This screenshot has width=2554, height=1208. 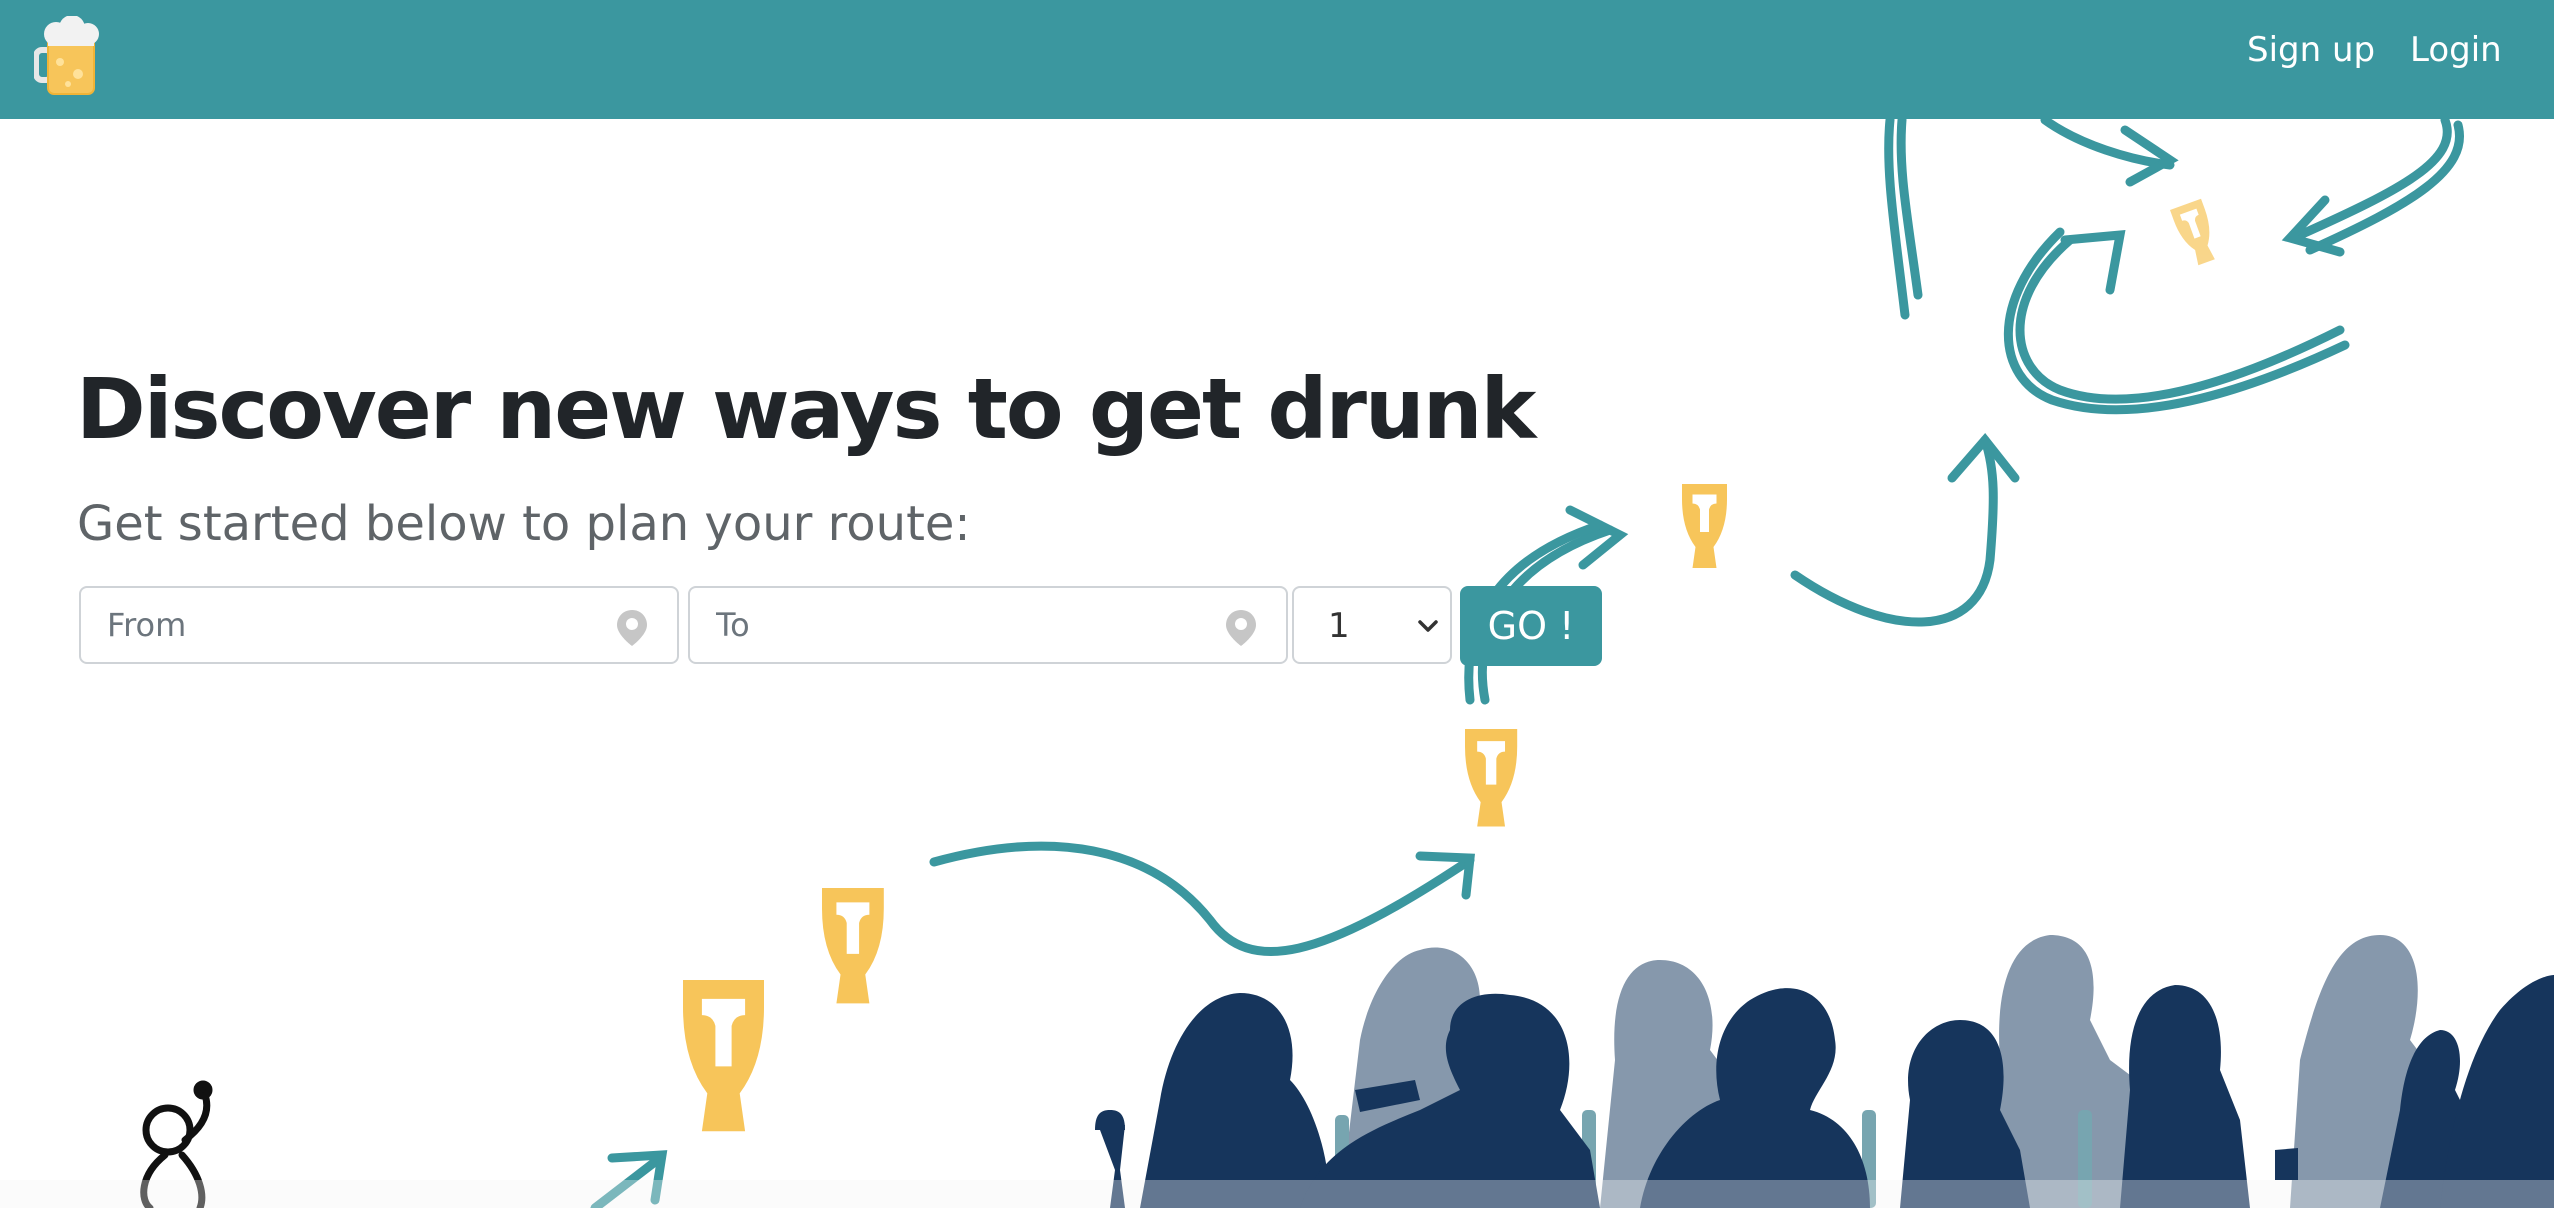 What do you see at coordinates (1372, 625) in the screenshot?
I see `stop-count-select: 1` at bounding box center [1372, 625].